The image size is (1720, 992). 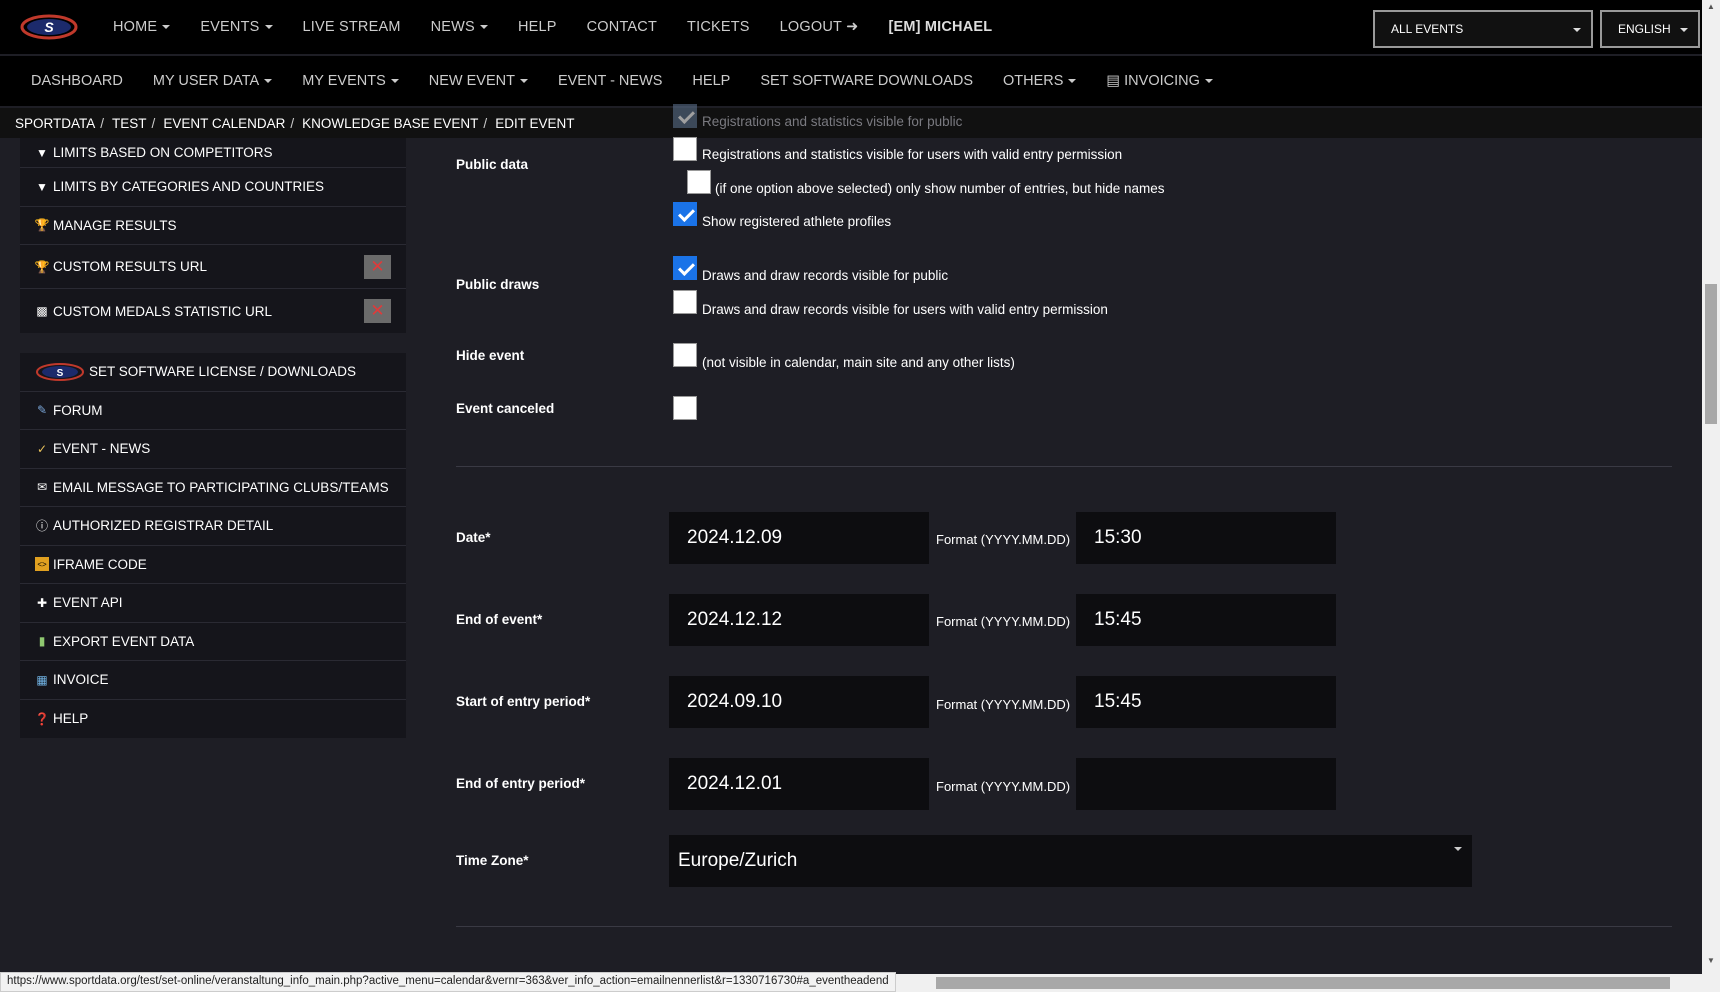 I want to click on sidebar-item-export-event-data: ▮ EXPORT EVENT DATA, so click(x=213, y=642).